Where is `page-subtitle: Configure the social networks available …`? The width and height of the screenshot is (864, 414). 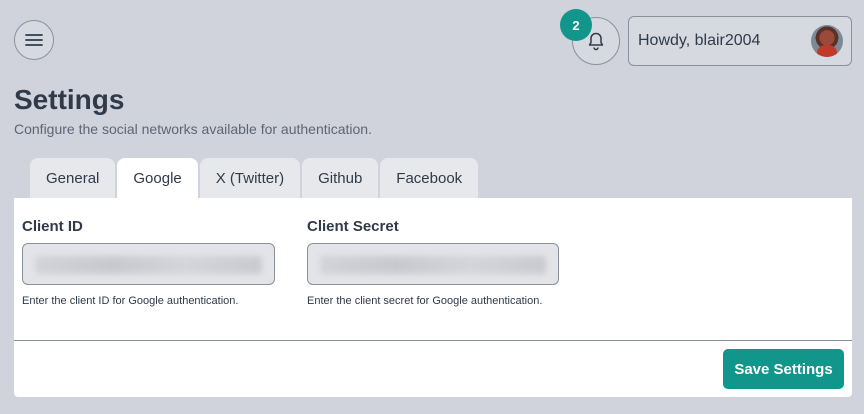 page-subtitle: Configure the social networks available … is located at coordinates (193, 129).